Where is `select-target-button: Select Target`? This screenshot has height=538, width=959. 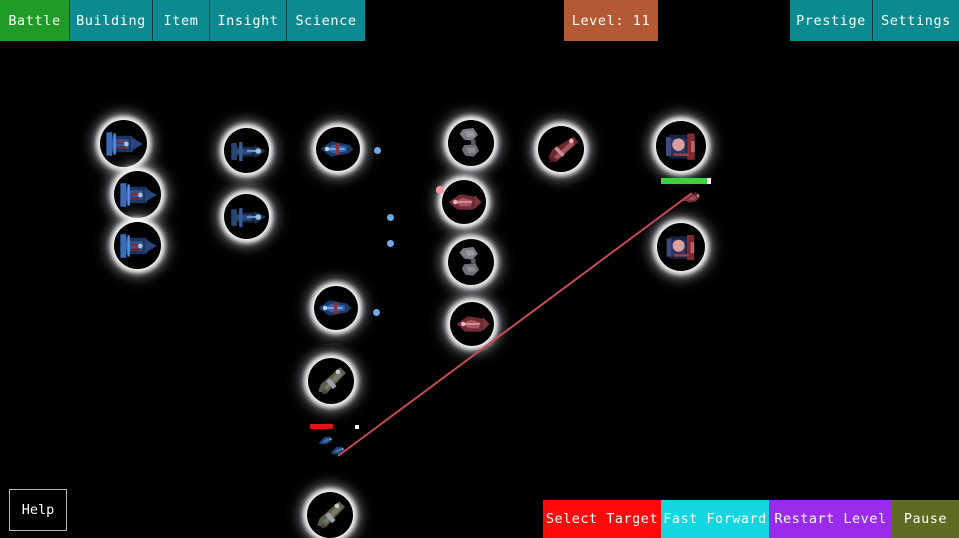 select-target-button: Select Target is located at coordinates (602, 519).